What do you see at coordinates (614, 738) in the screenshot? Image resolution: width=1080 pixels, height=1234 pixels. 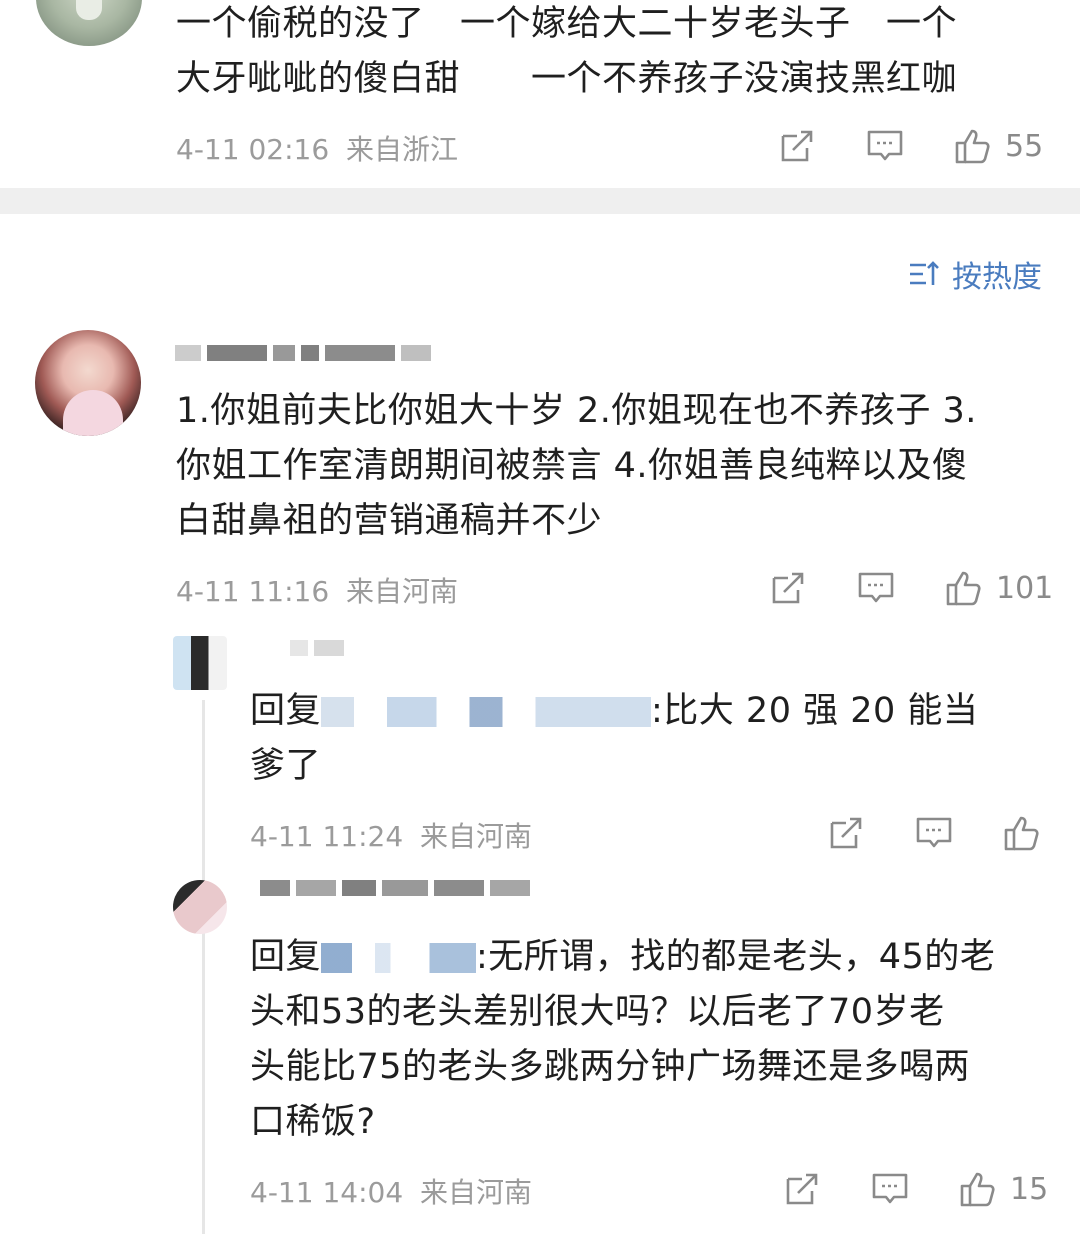 I see `reply-text: 回复:比大 20 强 20 能当 爹了` at bounding box center [614, 738].